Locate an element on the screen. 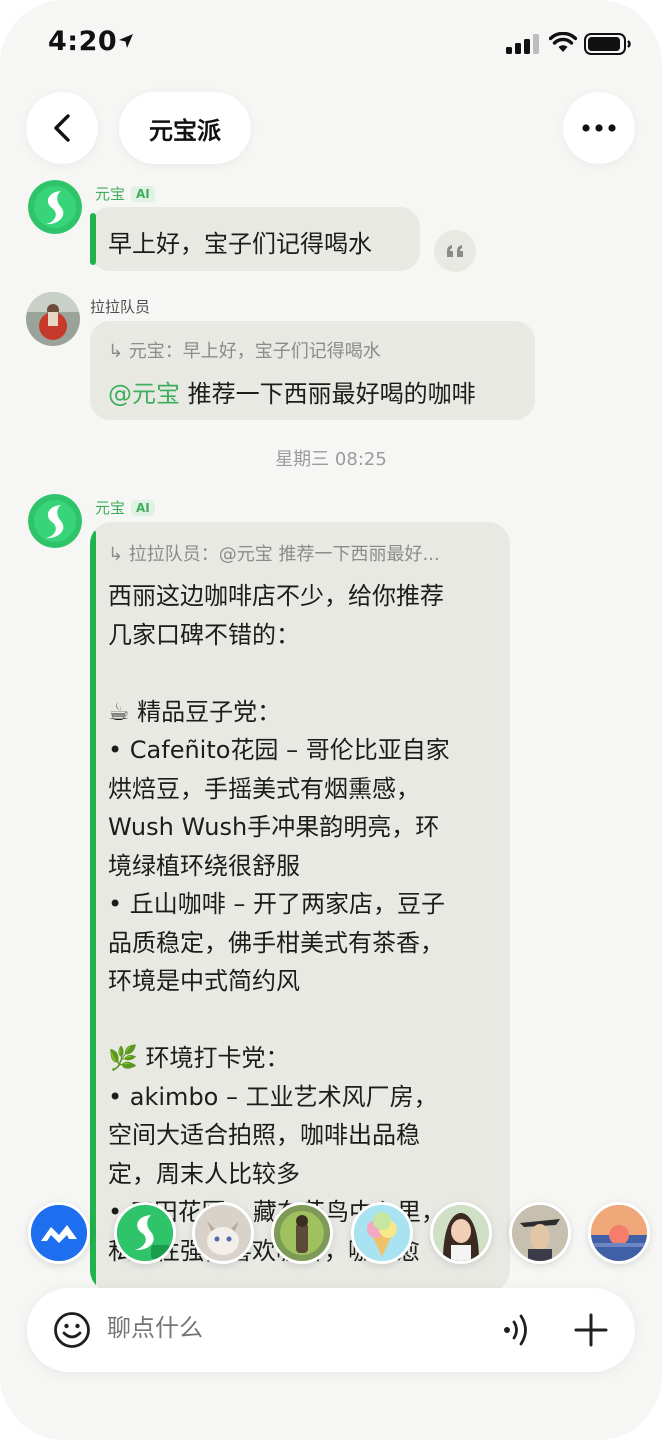 The height and width of the screenshot is (1440, 662). reply-line: 境绿植环绕很舒服 is located at coordinates (204, 865).